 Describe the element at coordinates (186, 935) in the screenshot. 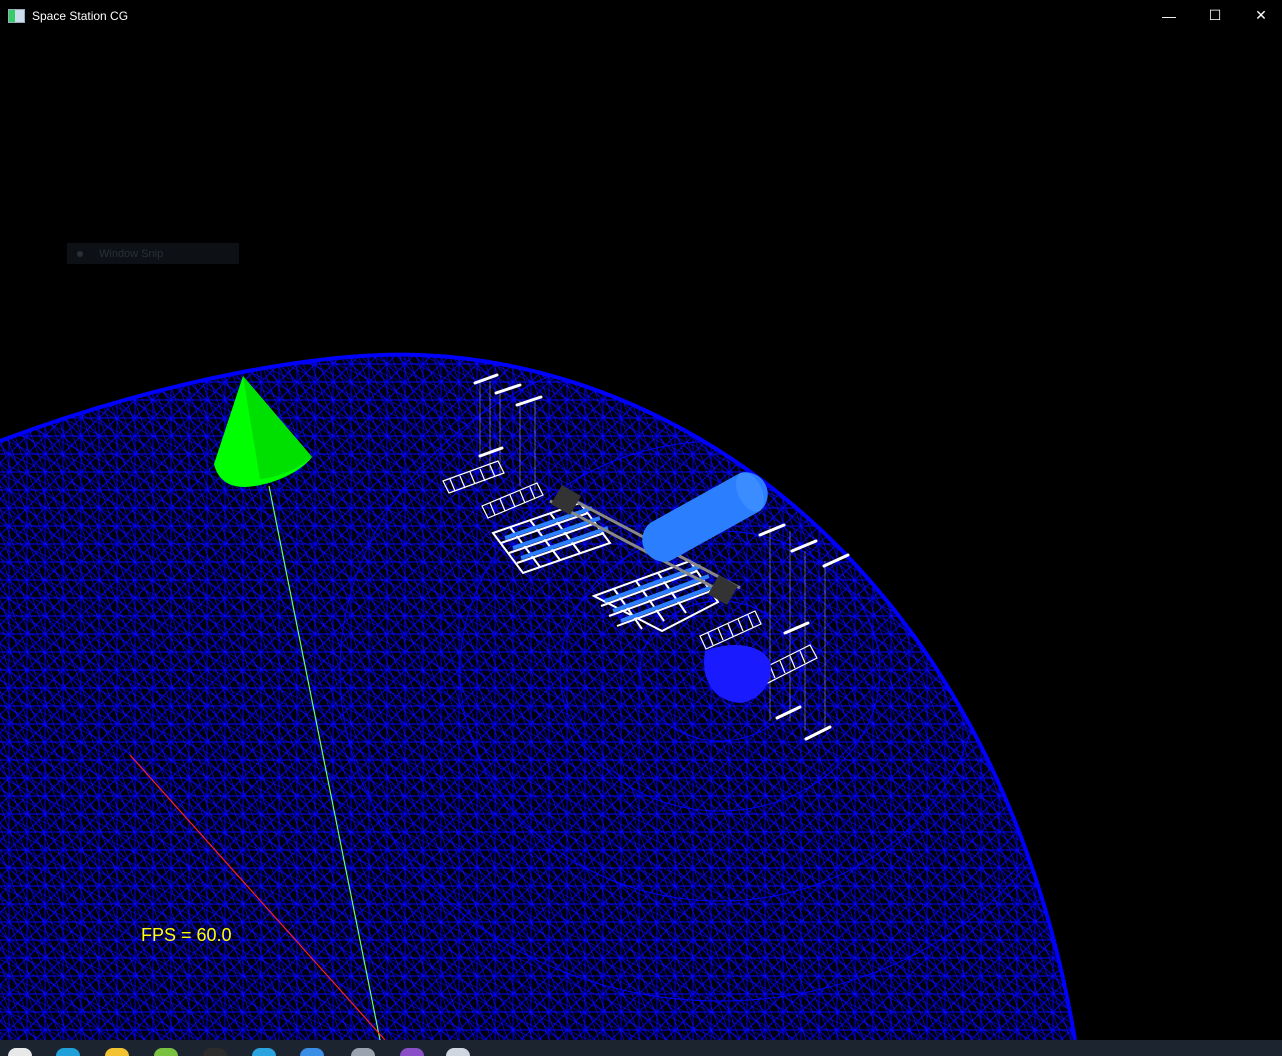

I see `fps-counter: FPS = 60.0` at that location.